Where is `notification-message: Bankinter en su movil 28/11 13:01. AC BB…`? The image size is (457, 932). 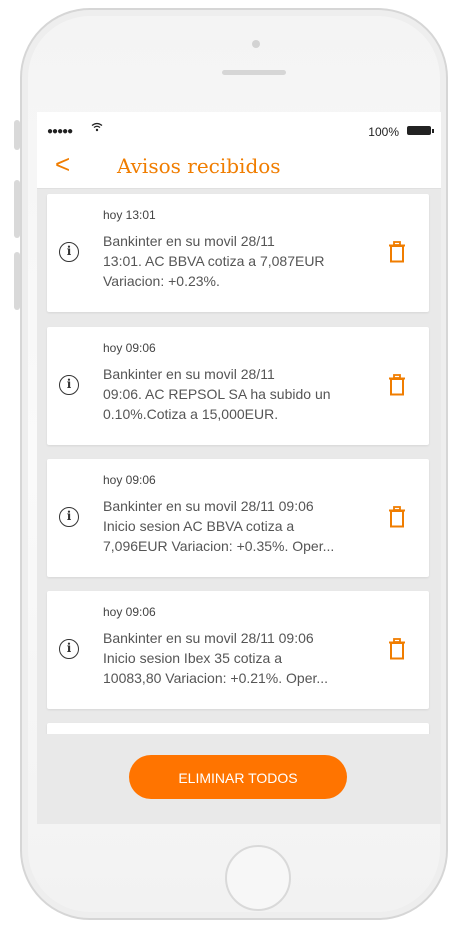 notification-message: Bankinter en su movil 28/11 13:01. AC BB… is located at coordinates (240, 261).